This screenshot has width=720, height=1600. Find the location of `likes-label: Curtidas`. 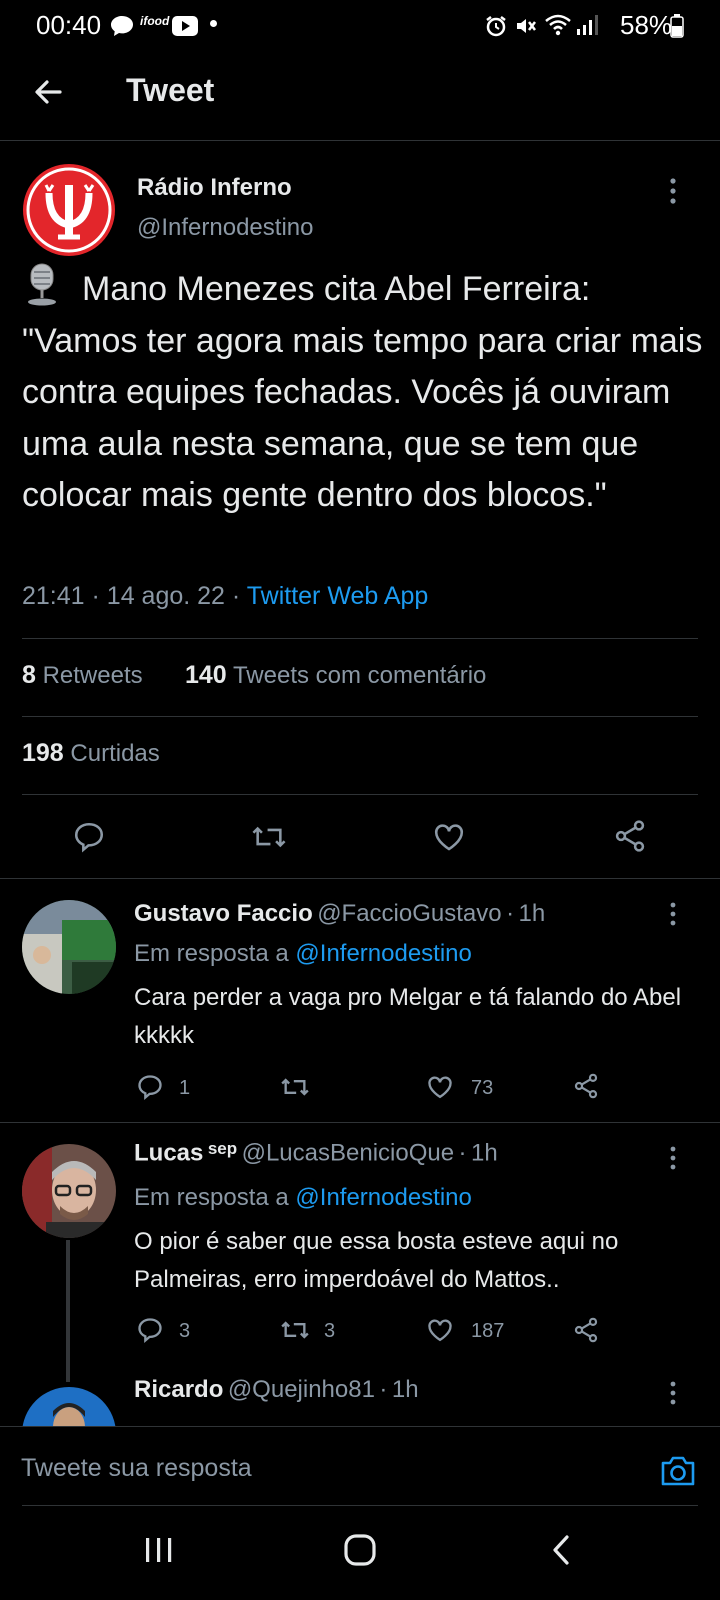

likes-label: Curtidas is located at coordinates (115, 753).